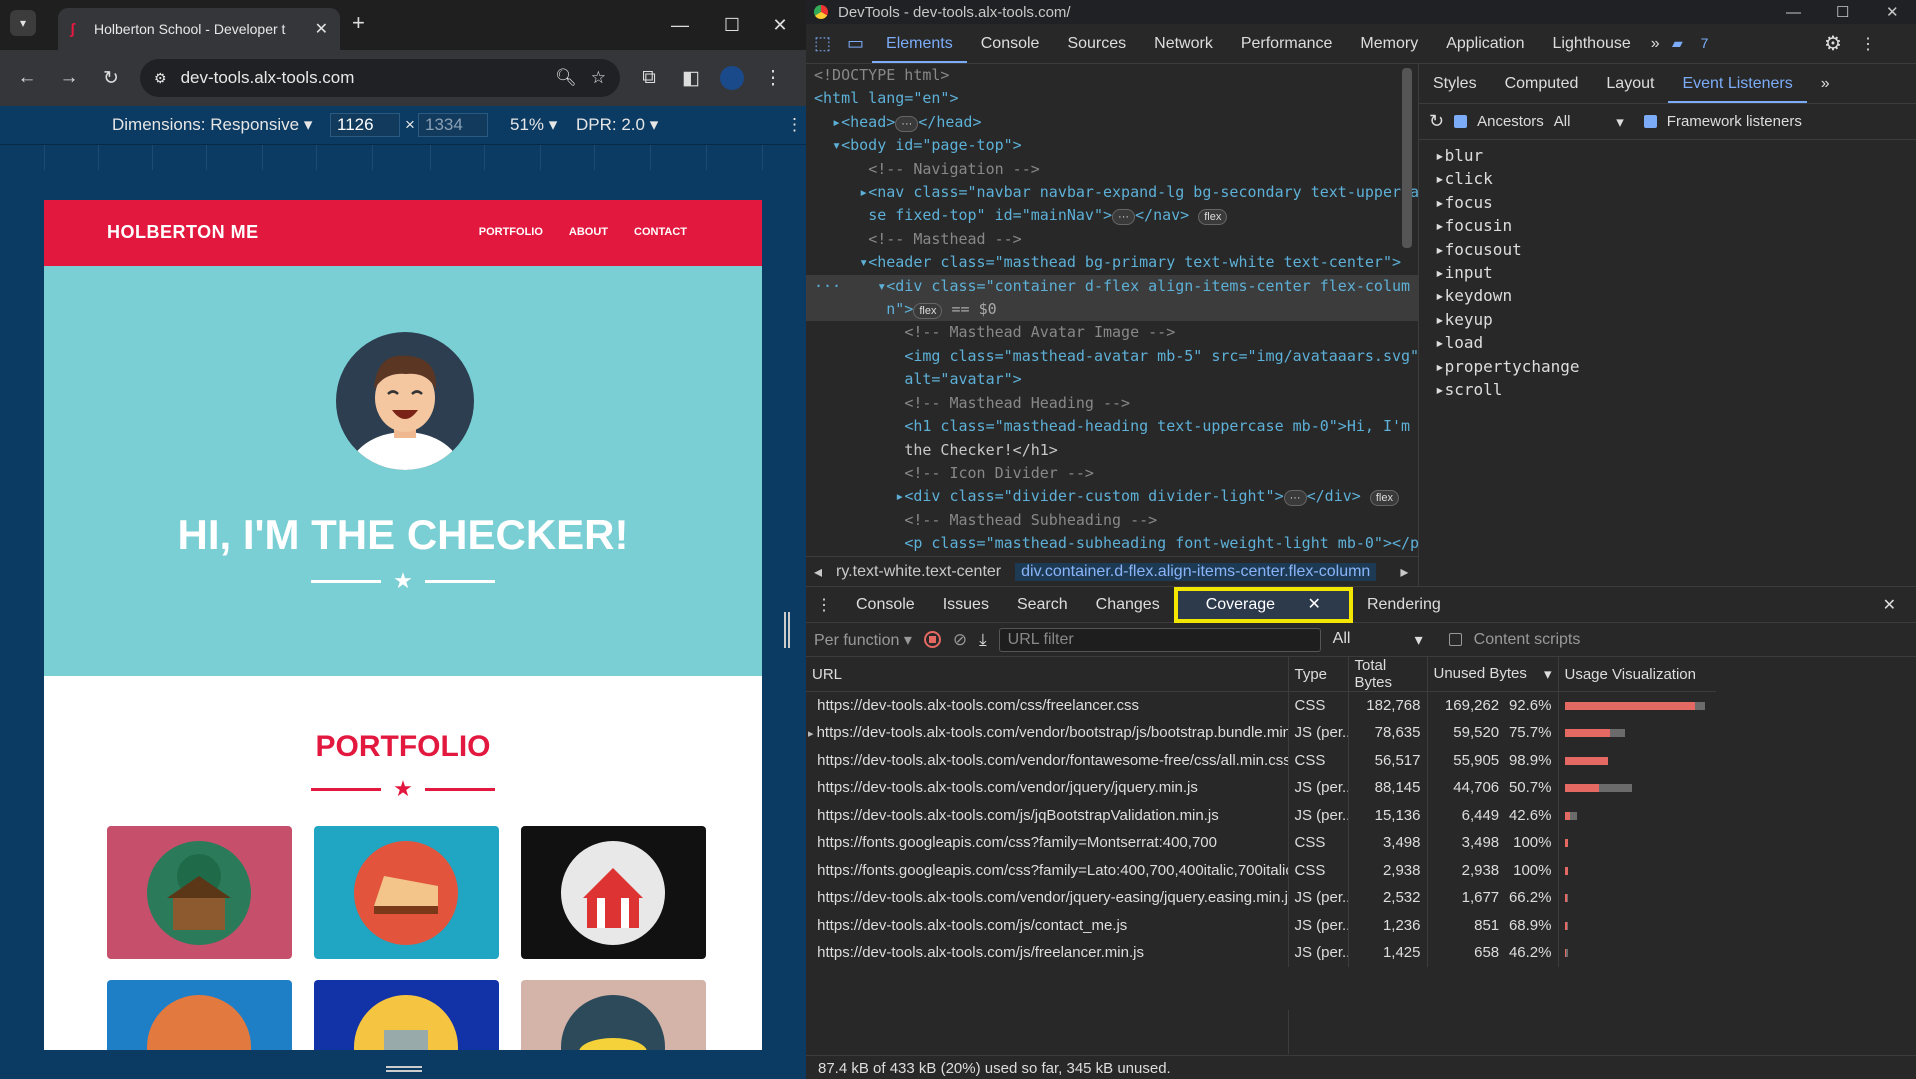  Describe the element at coordinates (1842, 12) in the screenshot. I see `devtools-maximize-button: ☐` at that location.